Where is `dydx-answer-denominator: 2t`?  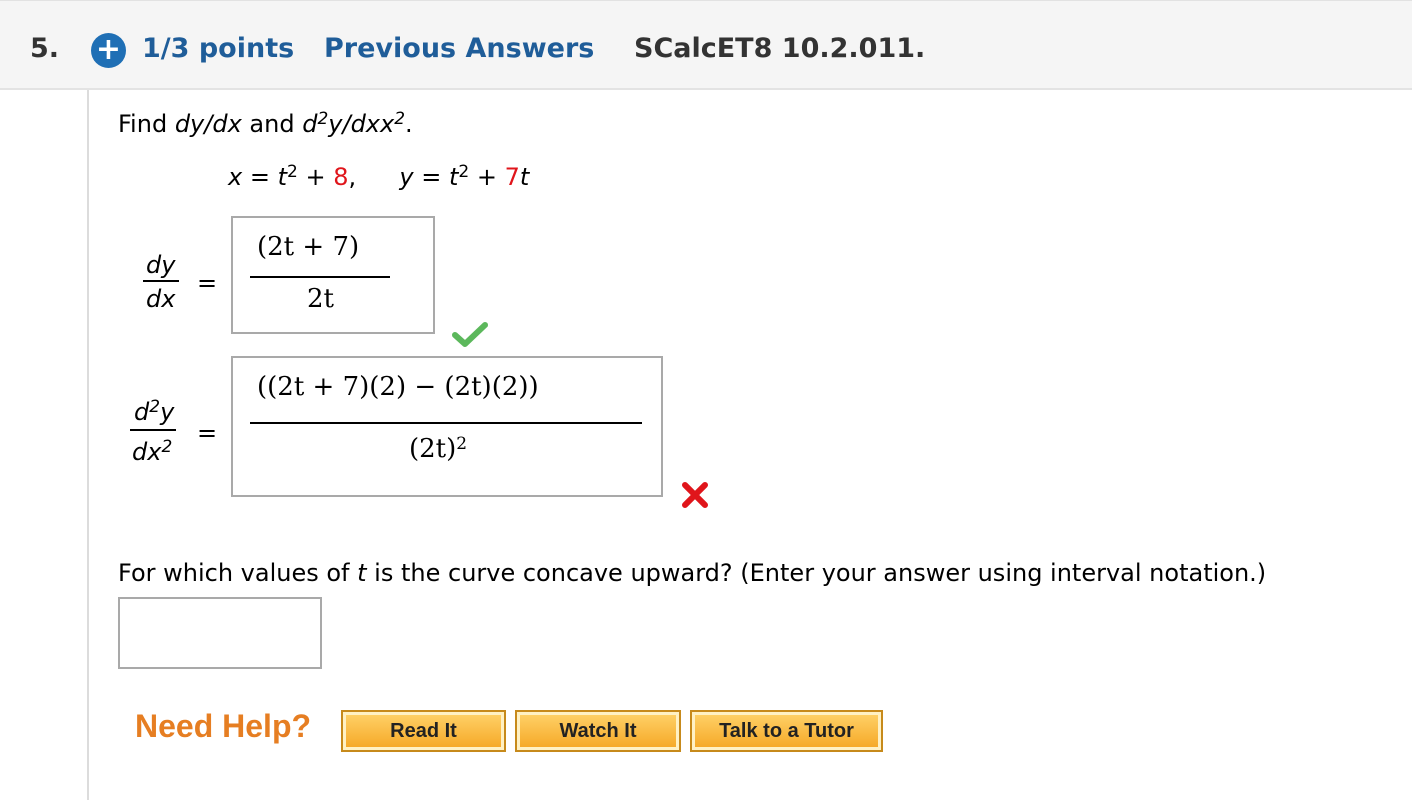
dydx-answer-denominator: 2t is located at coordinates (320, 299).